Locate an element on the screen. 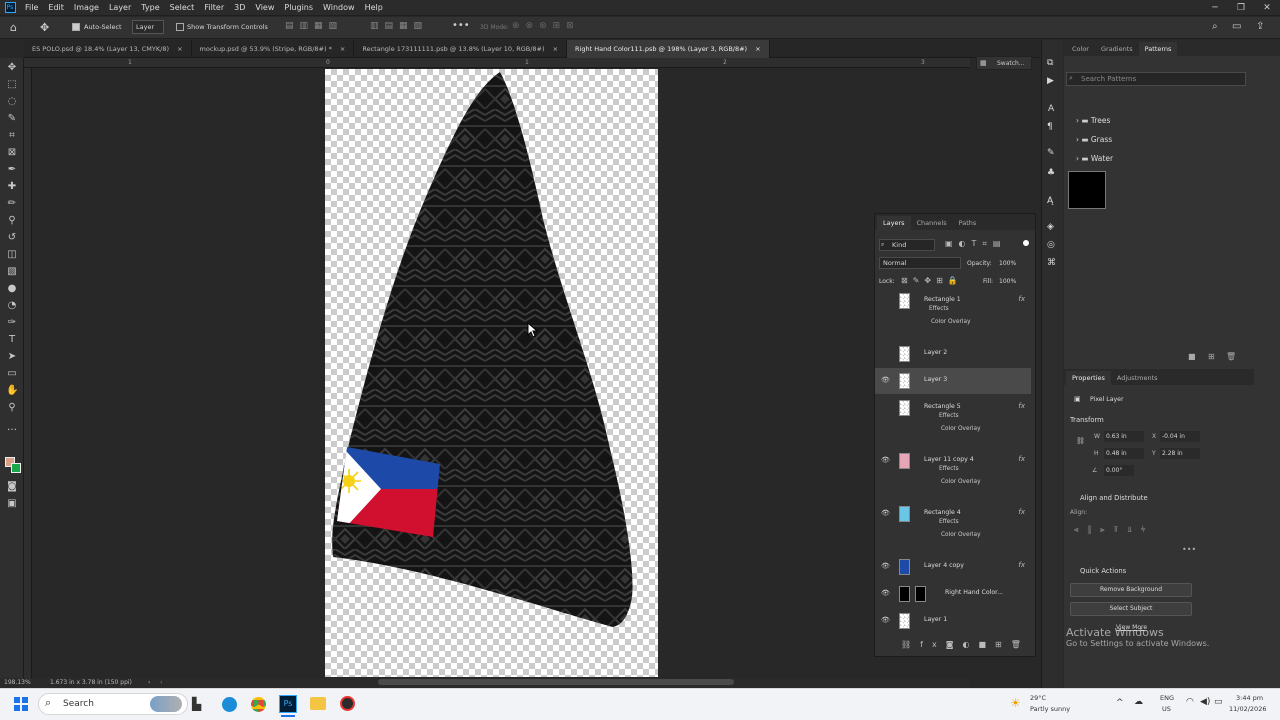 The height and width of the screenshot is (720, 1280). rectangle-tool-icon: ▭ is located at coordinates (12, 374).